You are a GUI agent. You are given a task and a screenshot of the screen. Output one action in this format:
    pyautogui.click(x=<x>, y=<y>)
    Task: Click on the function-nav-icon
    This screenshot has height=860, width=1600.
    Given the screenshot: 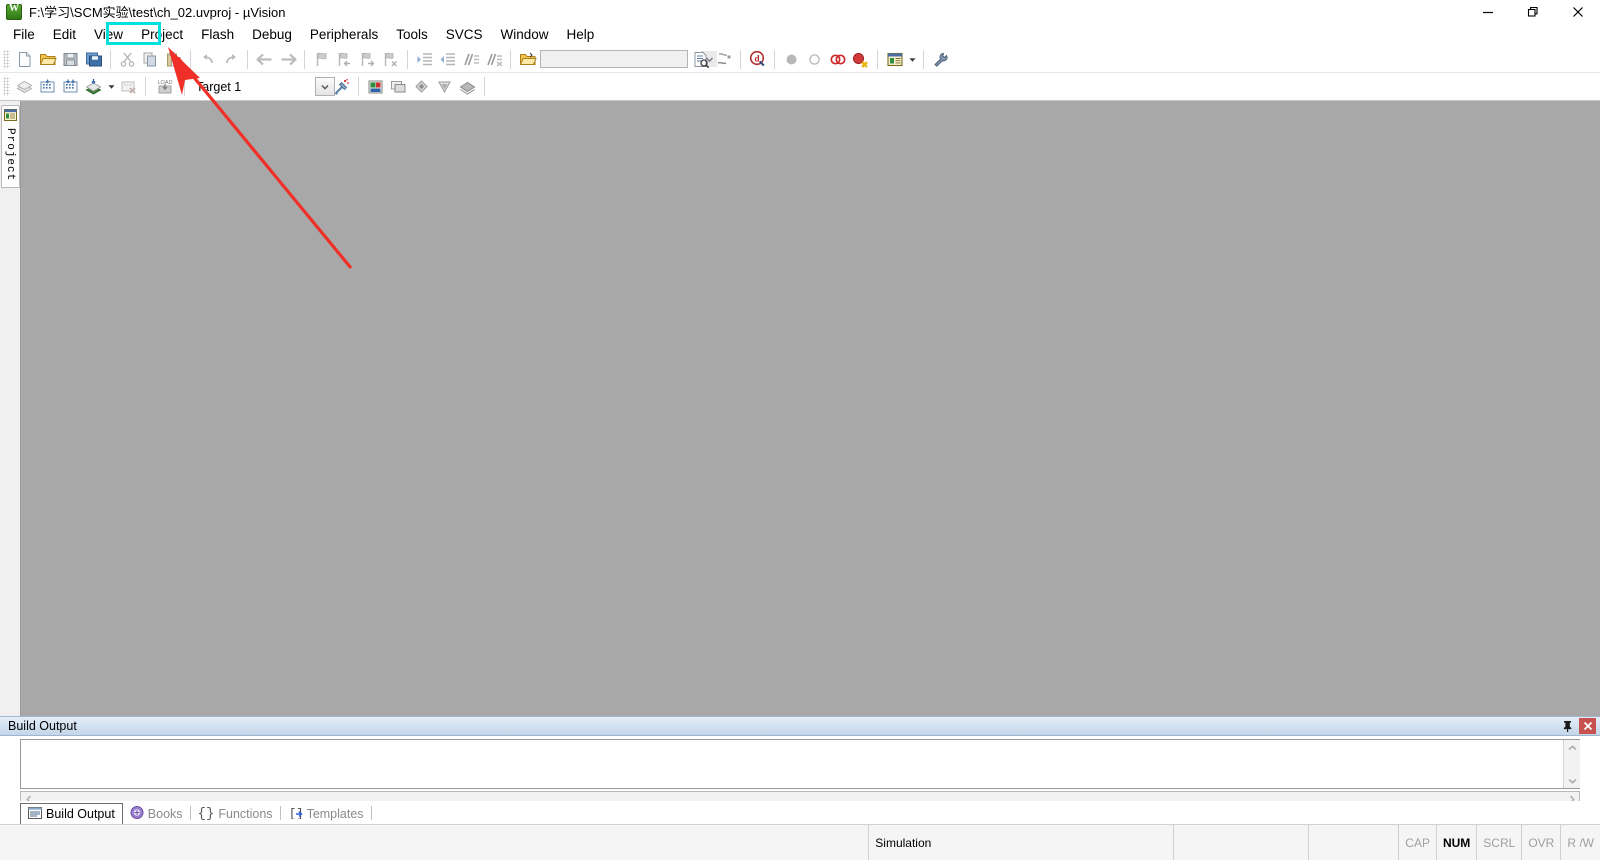 What is the action you would take?
    pyautogui.click(x=723, y=59)
    